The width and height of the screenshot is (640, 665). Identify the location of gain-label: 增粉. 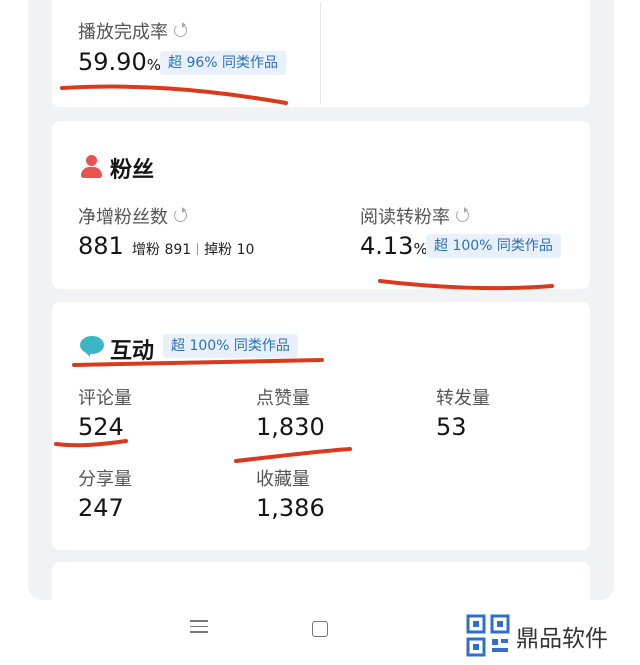
(146, 250).